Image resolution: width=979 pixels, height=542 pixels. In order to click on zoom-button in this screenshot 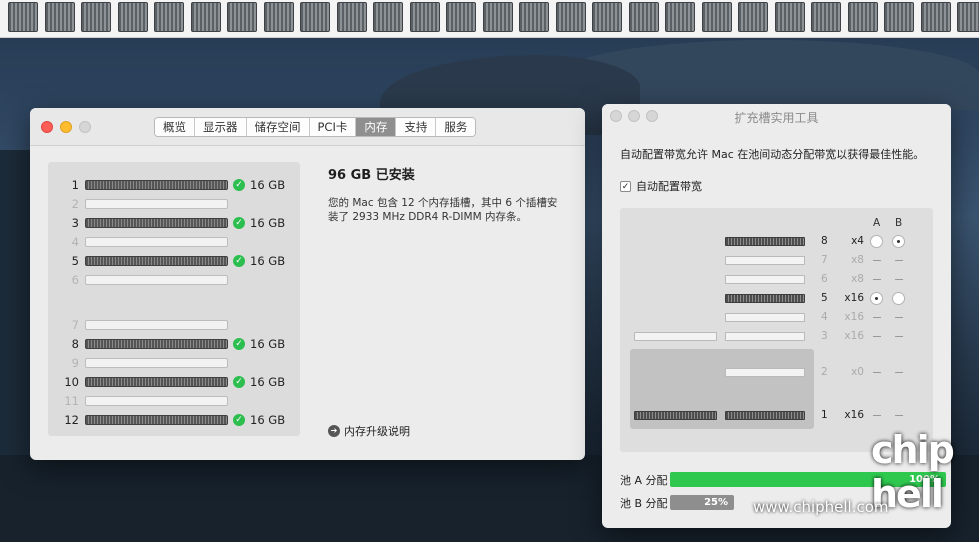, I will do `click(85, 127)`.